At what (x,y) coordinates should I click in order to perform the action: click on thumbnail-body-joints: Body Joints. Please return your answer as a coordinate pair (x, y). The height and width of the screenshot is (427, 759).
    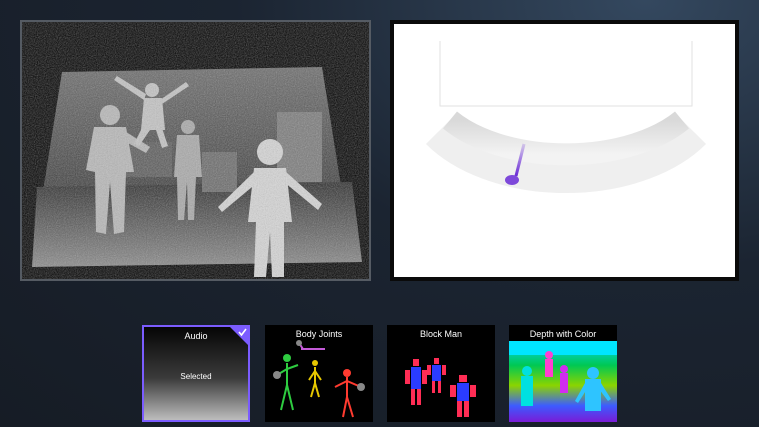
    Looking at the image, I should click on (319, 373).